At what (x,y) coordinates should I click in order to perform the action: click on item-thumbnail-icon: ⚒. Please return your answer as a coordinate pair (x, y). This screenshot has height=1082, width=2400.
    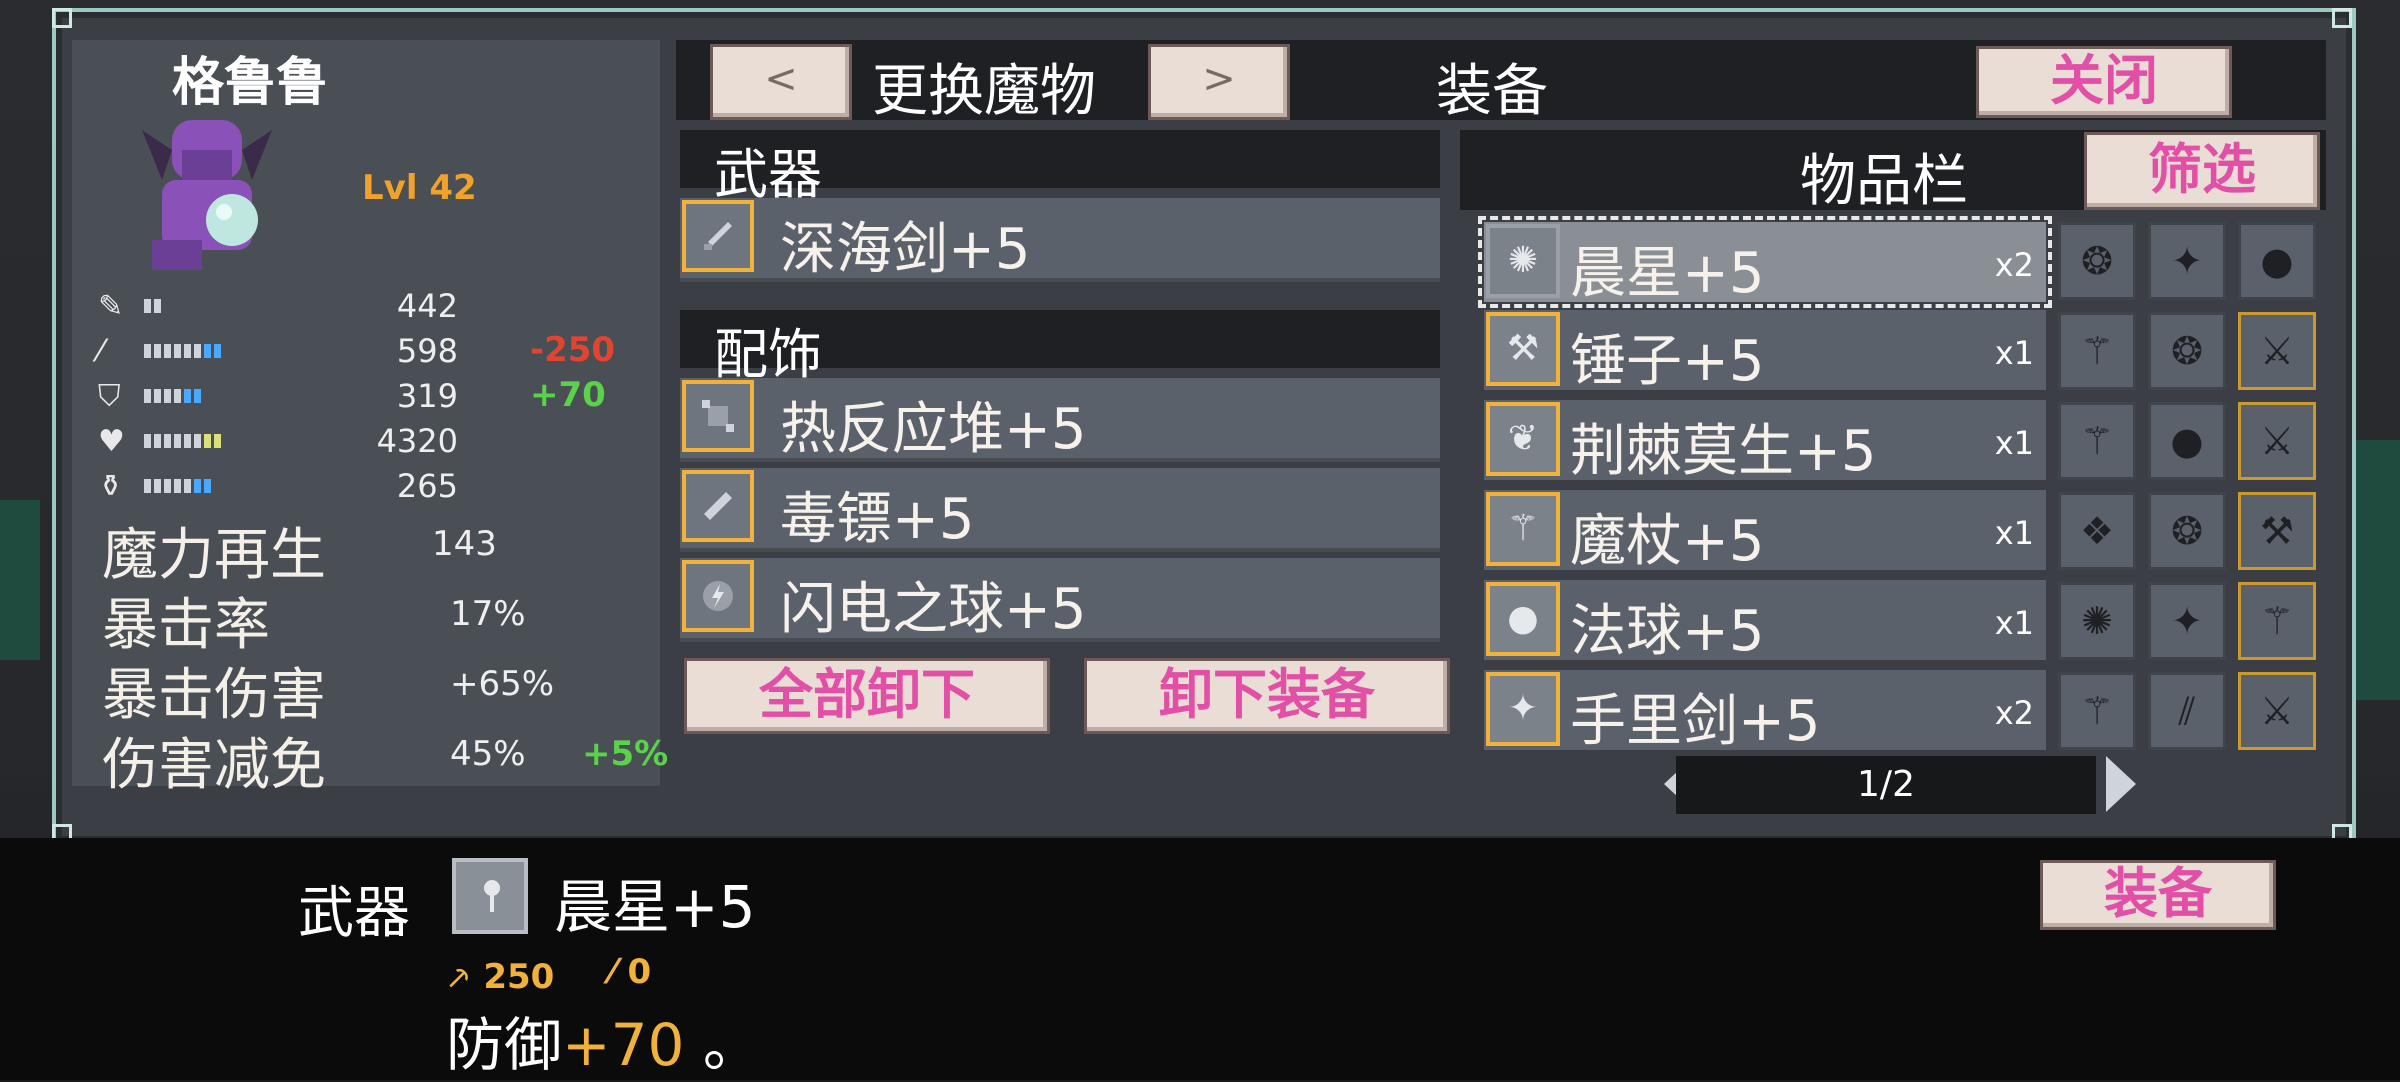
    Looking at the image, I should click on (2277, 531).